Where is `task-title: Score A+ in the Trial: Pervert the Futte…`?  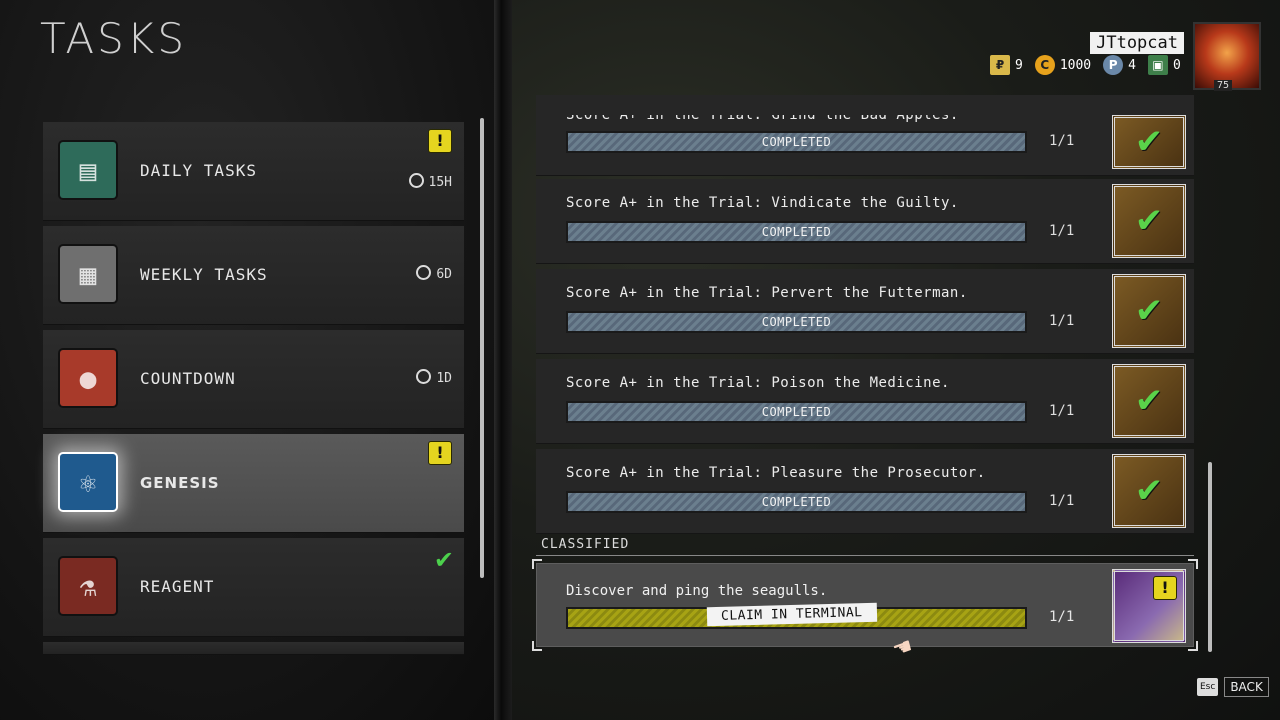 task-title: Score A+ in the Trial: Pervert the Futte… is located at coordinates (767, 293).